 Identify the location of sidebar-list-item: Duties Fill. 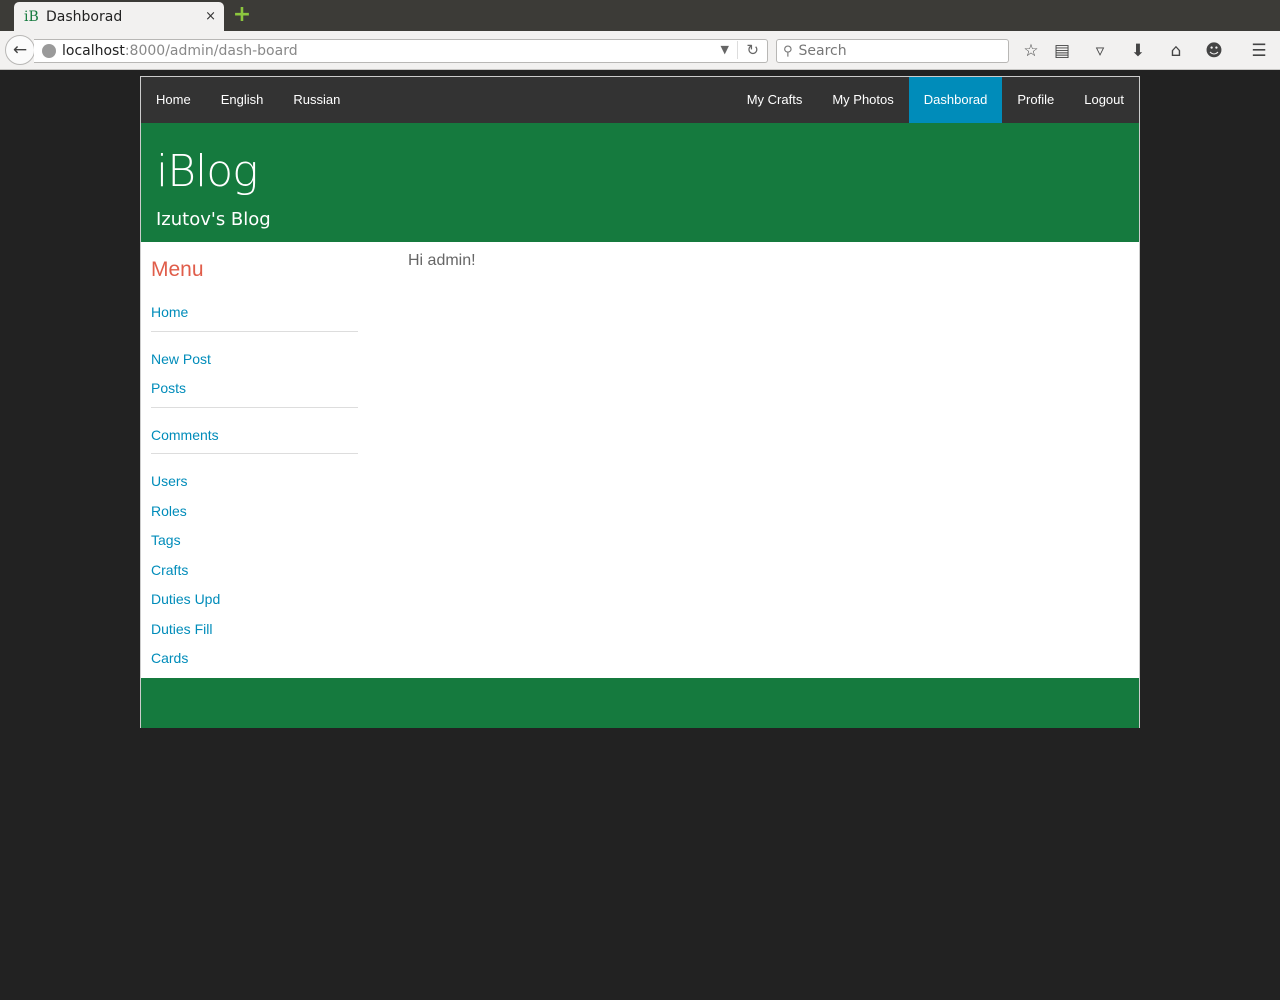
(254, 634).